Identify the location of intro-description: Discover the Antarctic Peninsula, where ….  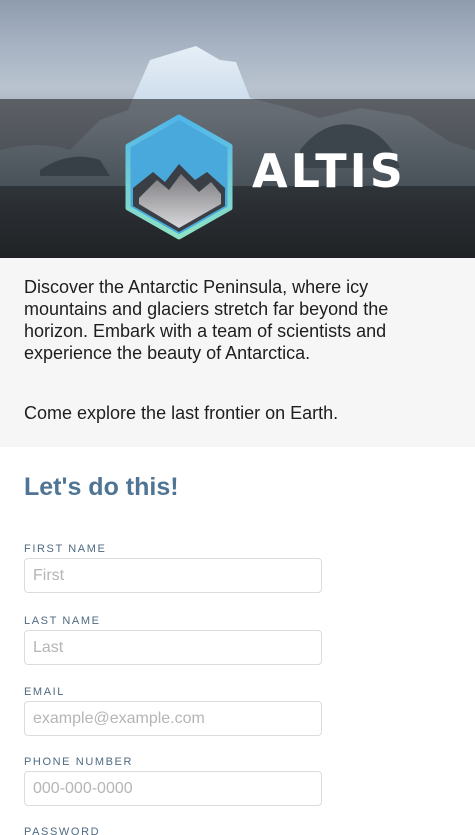
(206, 320).